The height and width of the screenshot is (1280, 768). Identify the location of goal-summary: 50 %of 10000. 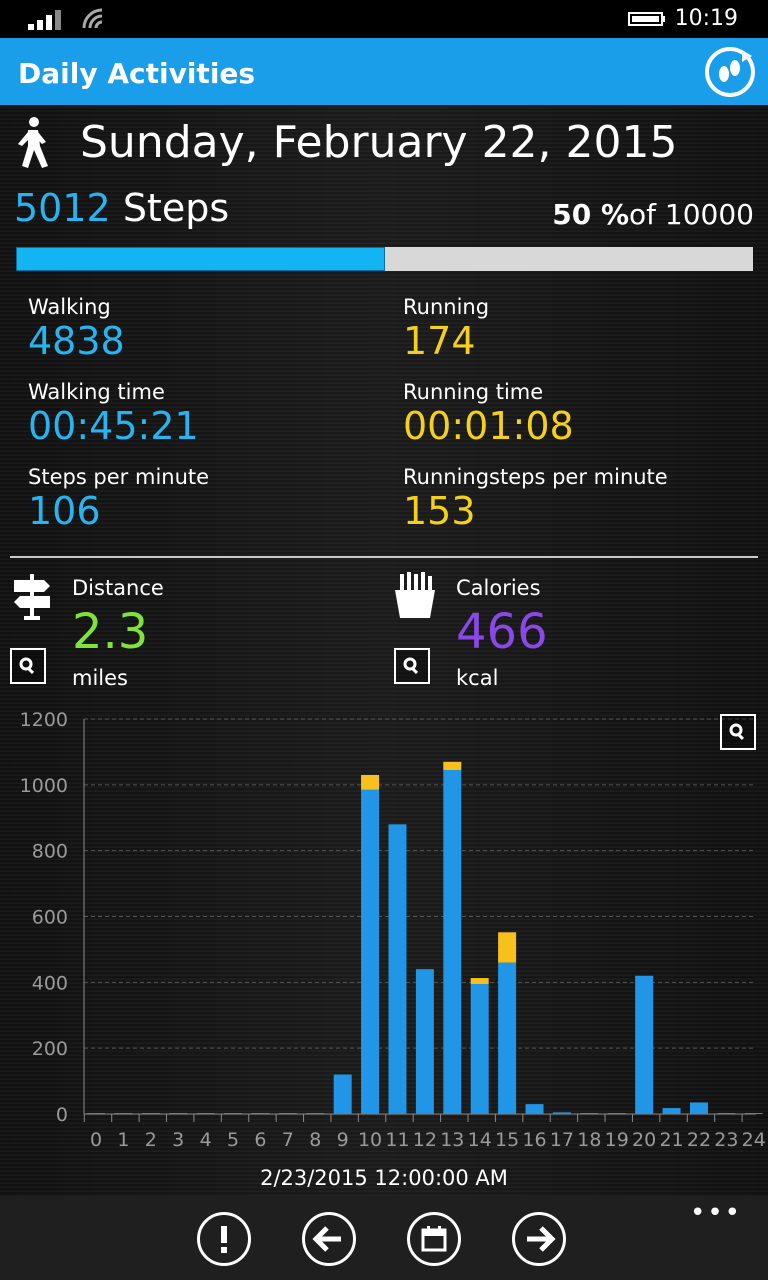
(653, 214).